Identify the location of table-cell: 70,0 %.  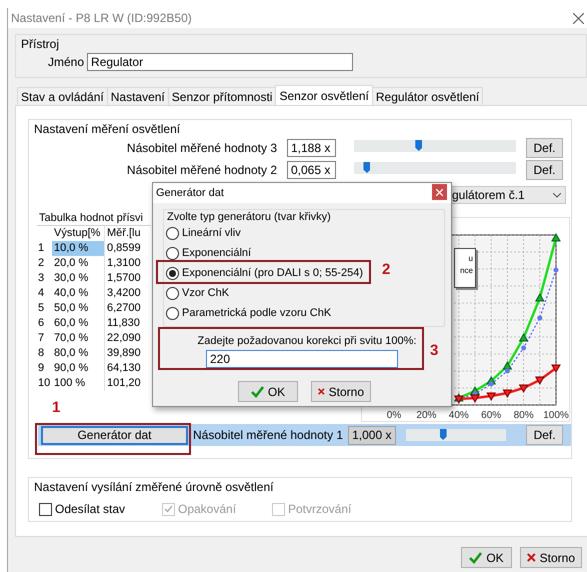
(78, 338).